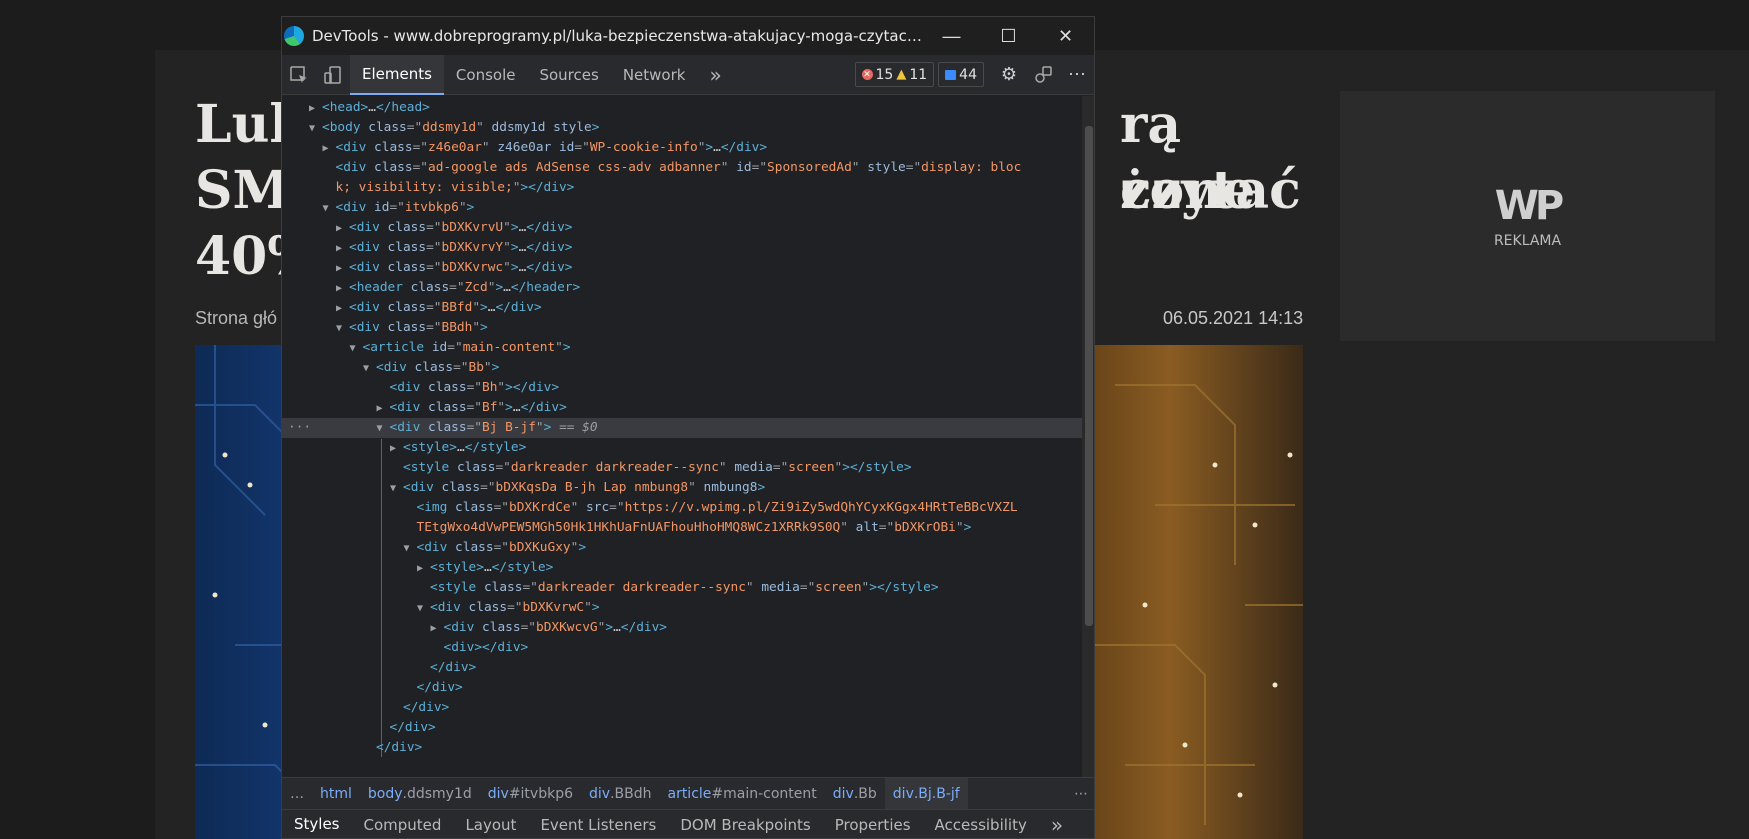  What do you see at coordinates (508, 608) in the screenshot?
I see `dom-node: ▼ <div class="bDXKvrwC">` at bounding box center [508, 608].